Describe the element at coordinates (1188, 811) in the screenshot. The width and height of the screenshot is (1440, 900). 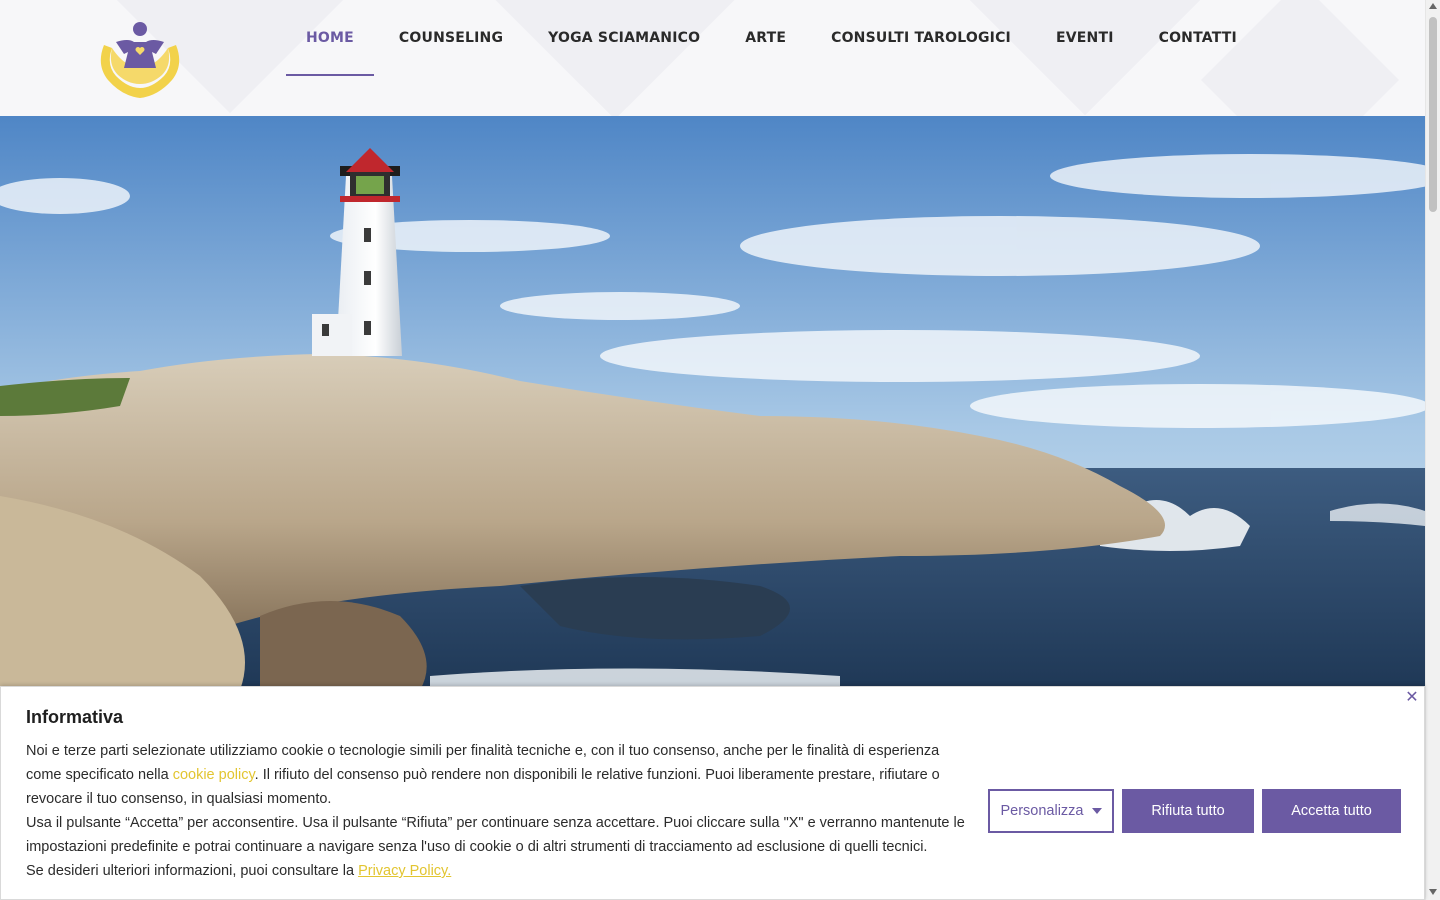
I see `reject-all-button: Rifiuta tutto` at that location.